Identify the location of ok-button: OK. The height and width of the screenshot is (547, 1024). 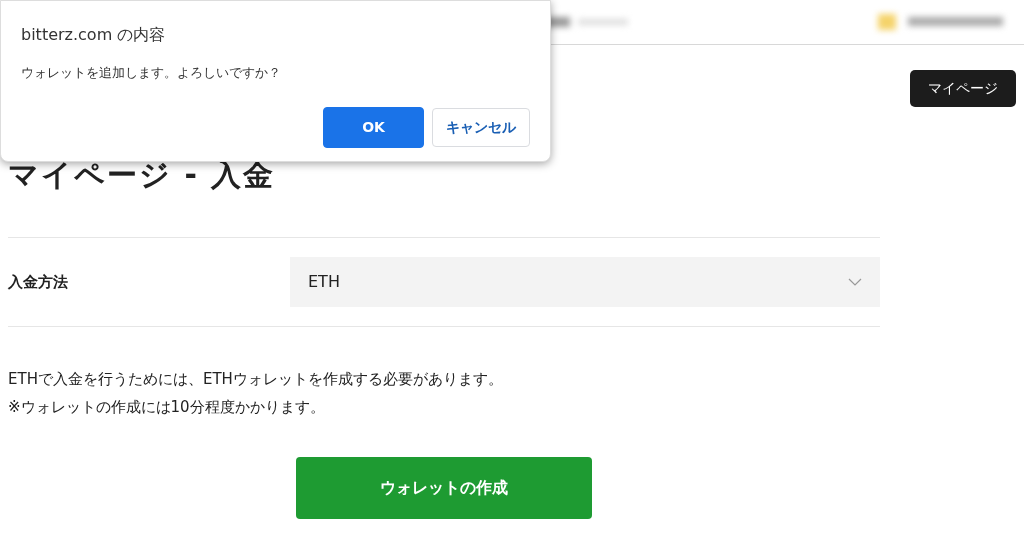
(373, 127).